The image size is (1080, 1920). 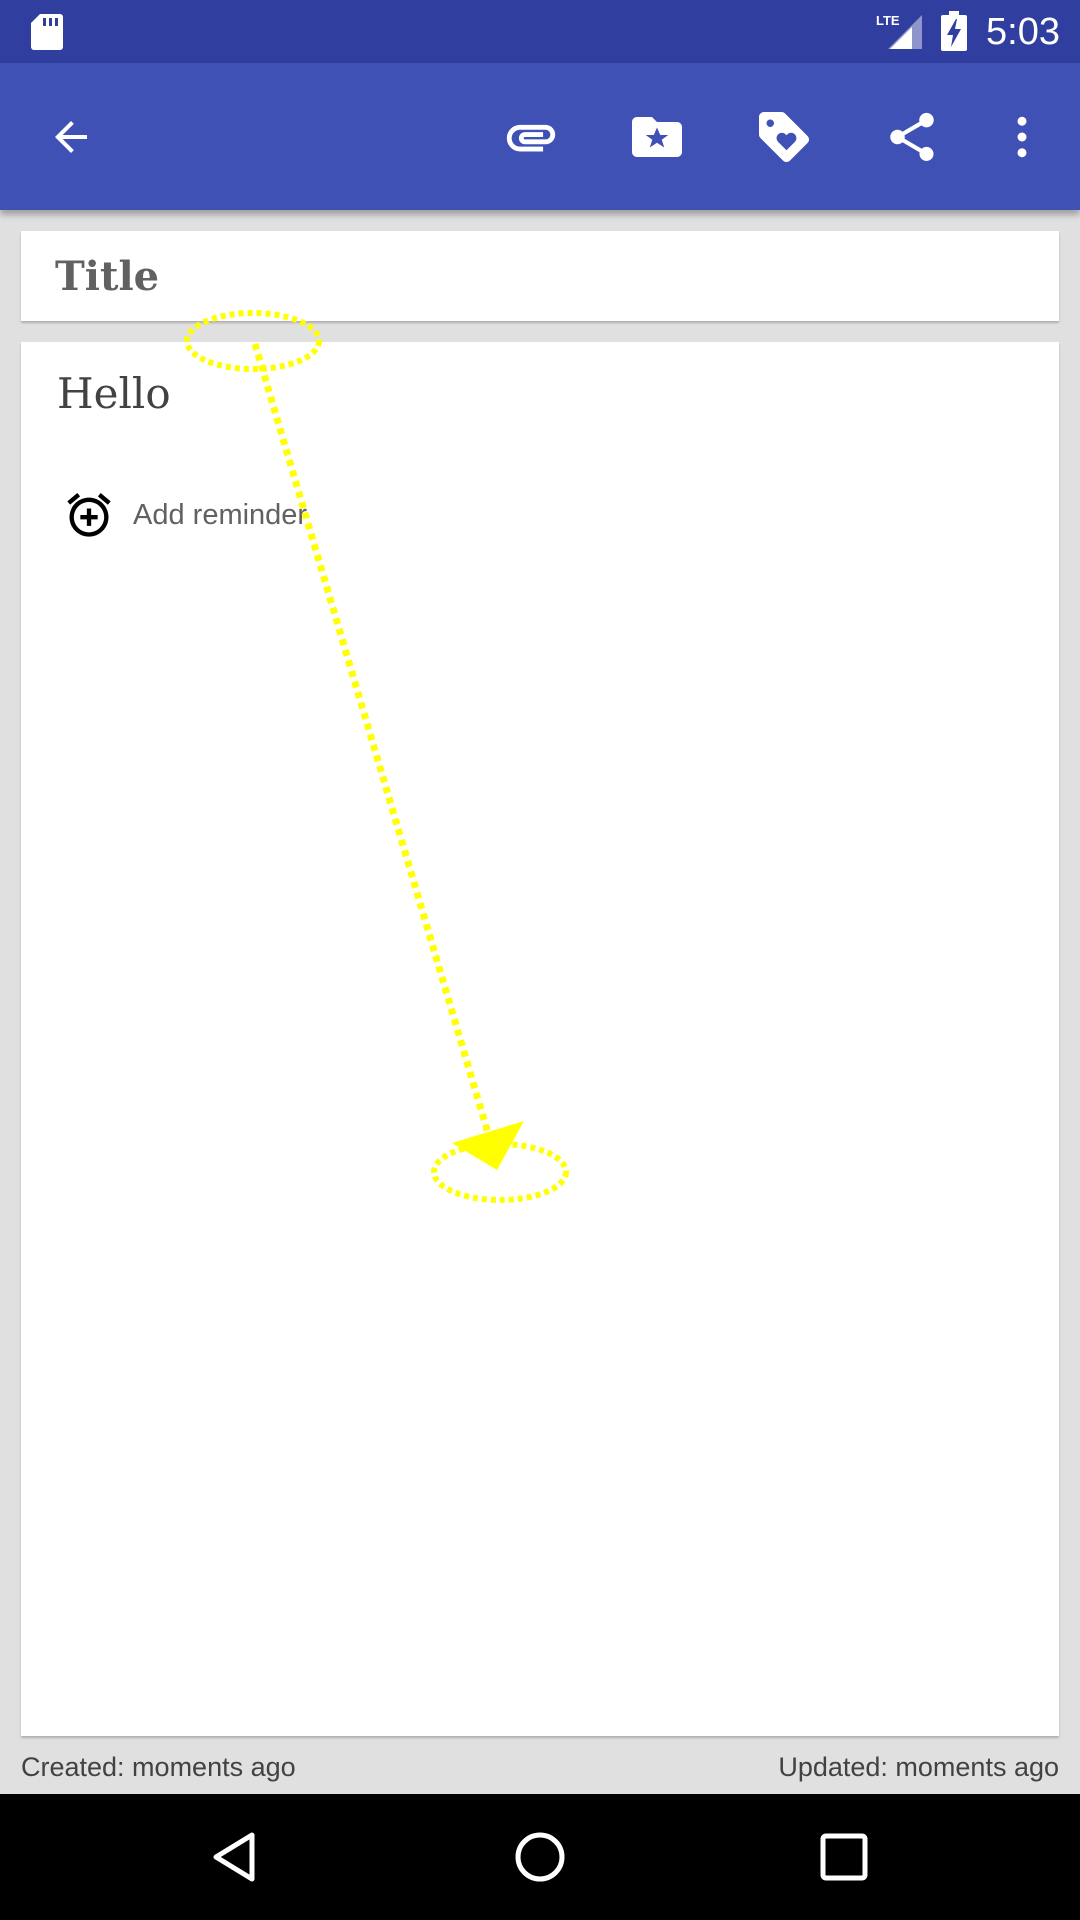 I want to click on share-icon, so click(x=912, y=136).